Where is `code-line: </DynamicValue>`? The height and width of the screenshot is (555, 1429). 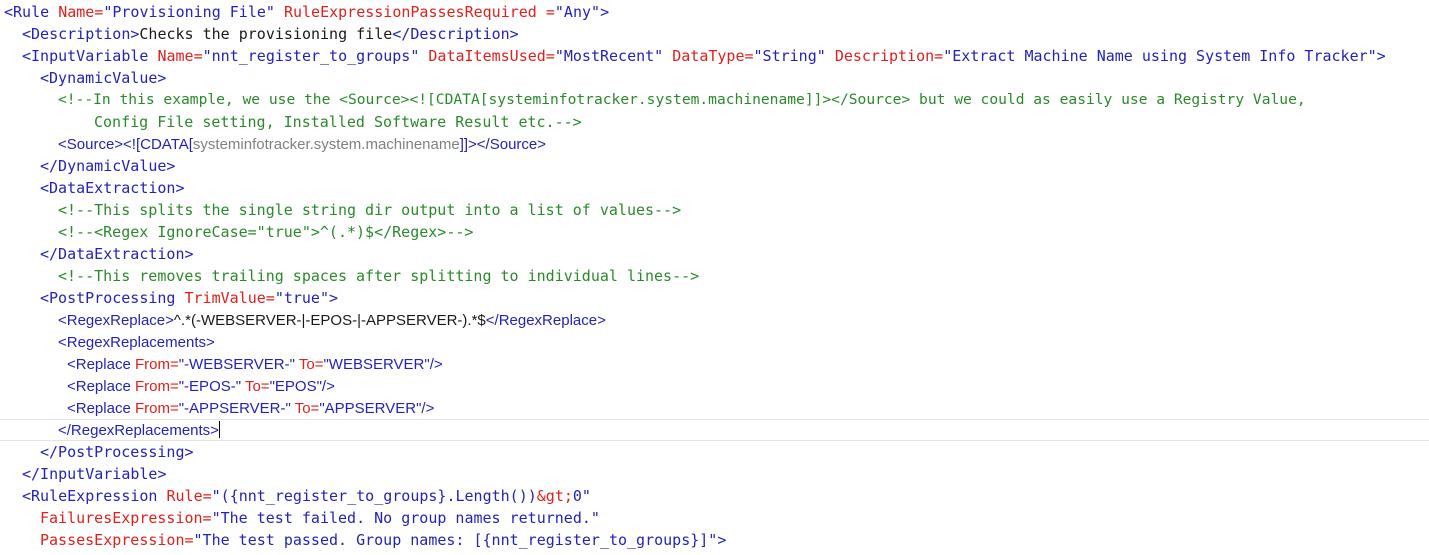
code-line: </DynamicValue> is located at coordinates (714, 166).